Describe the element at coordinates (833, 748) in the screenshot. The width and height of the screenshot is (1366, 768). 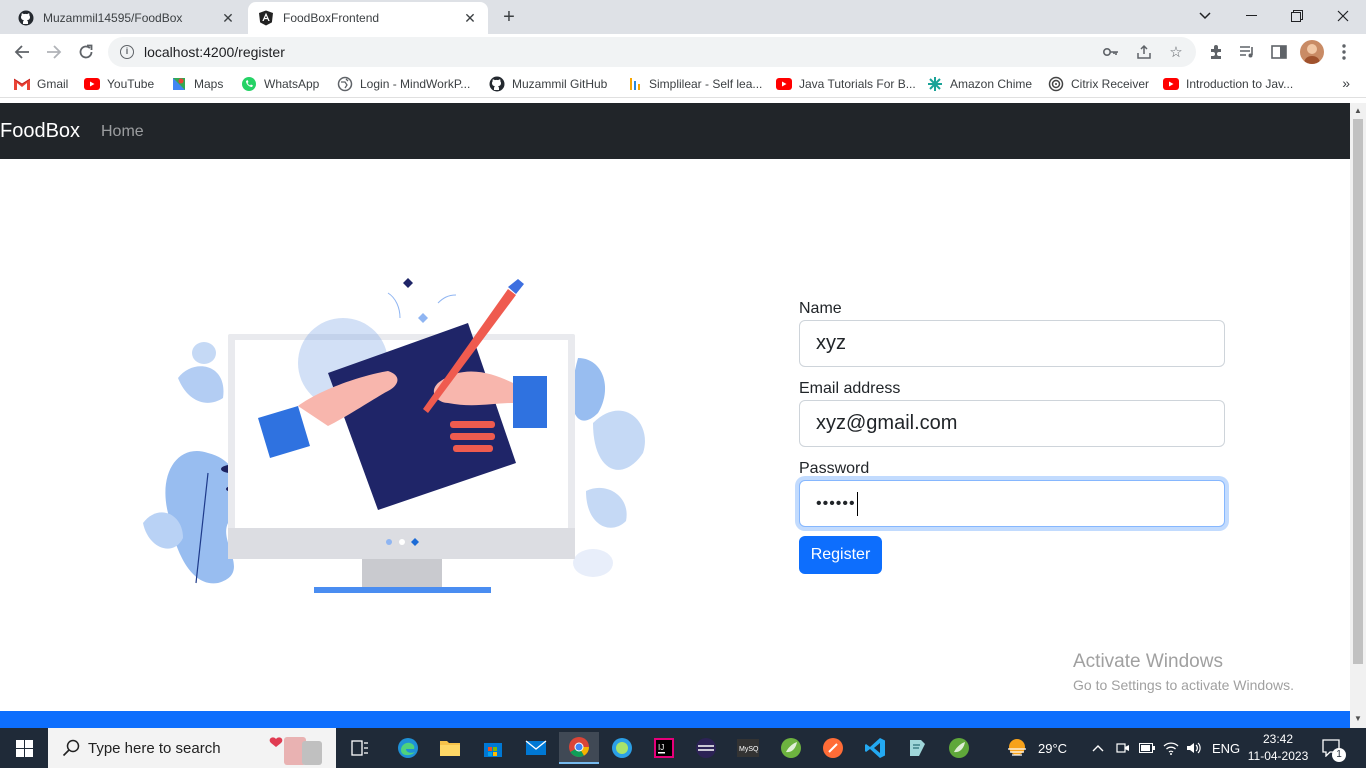
I see `postman-icon` at that location.